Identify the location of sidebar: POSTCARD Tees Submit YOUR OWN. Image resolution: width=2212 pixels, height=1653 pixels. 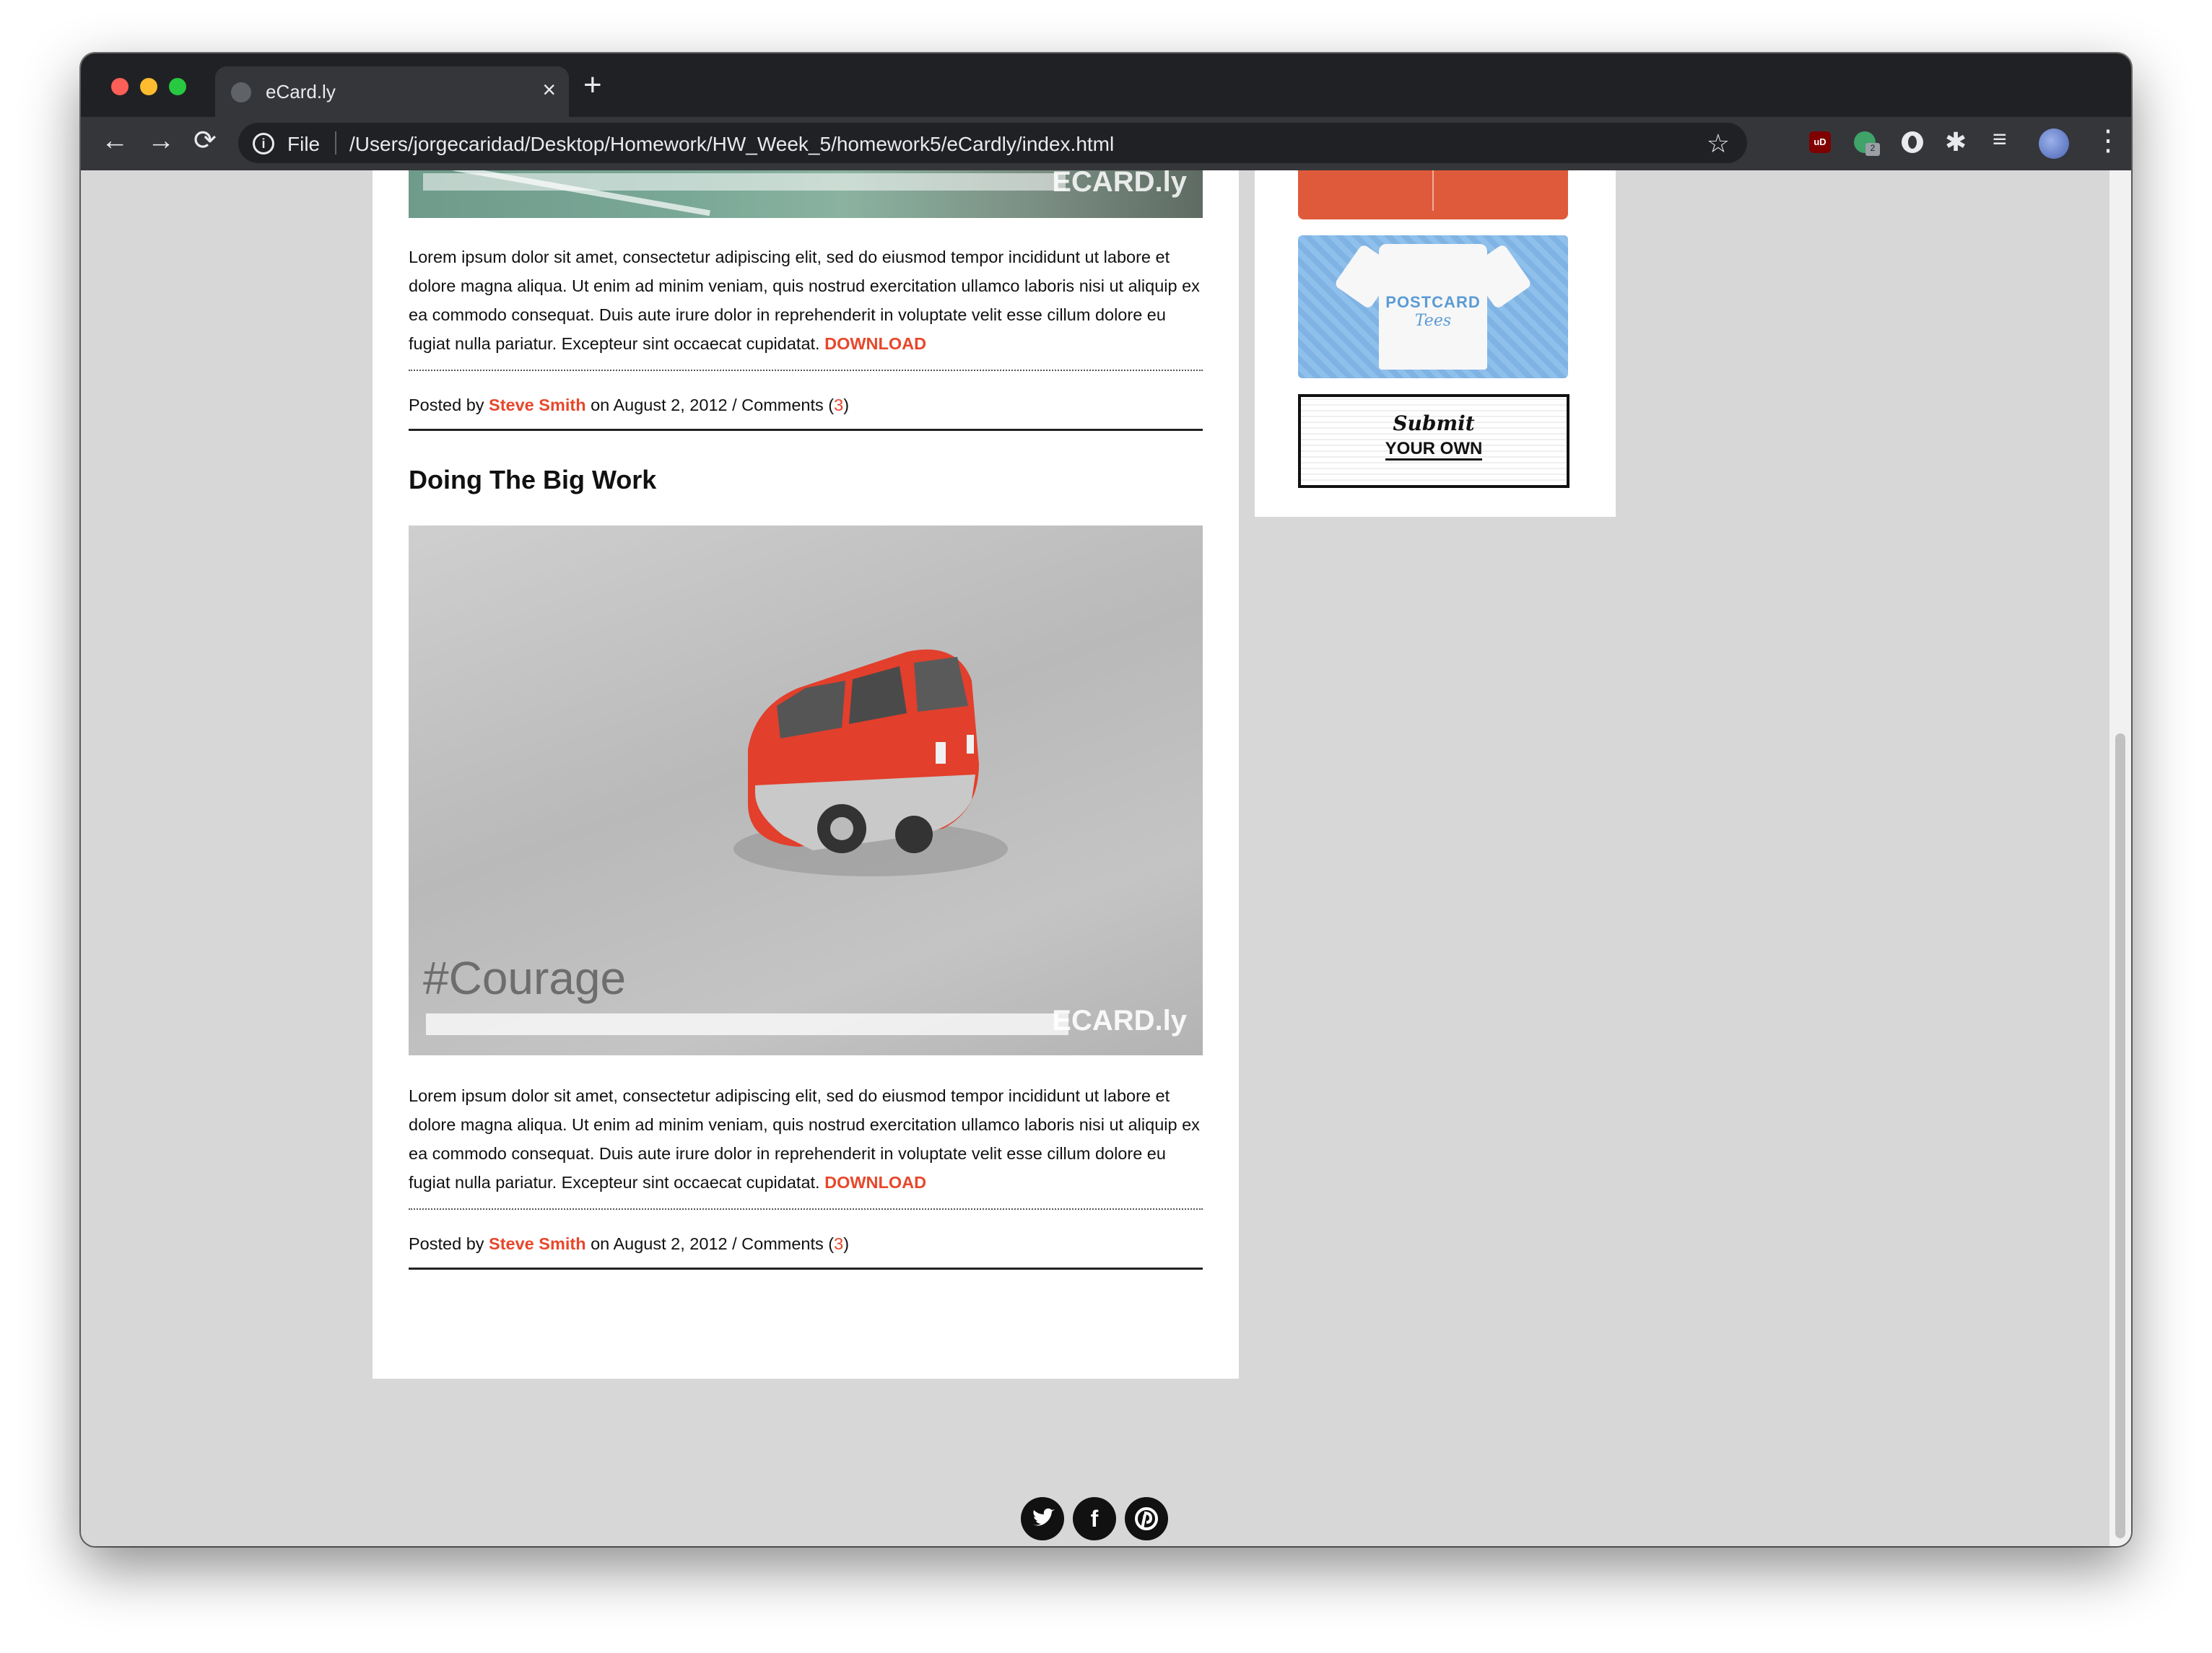
(1435, 344).